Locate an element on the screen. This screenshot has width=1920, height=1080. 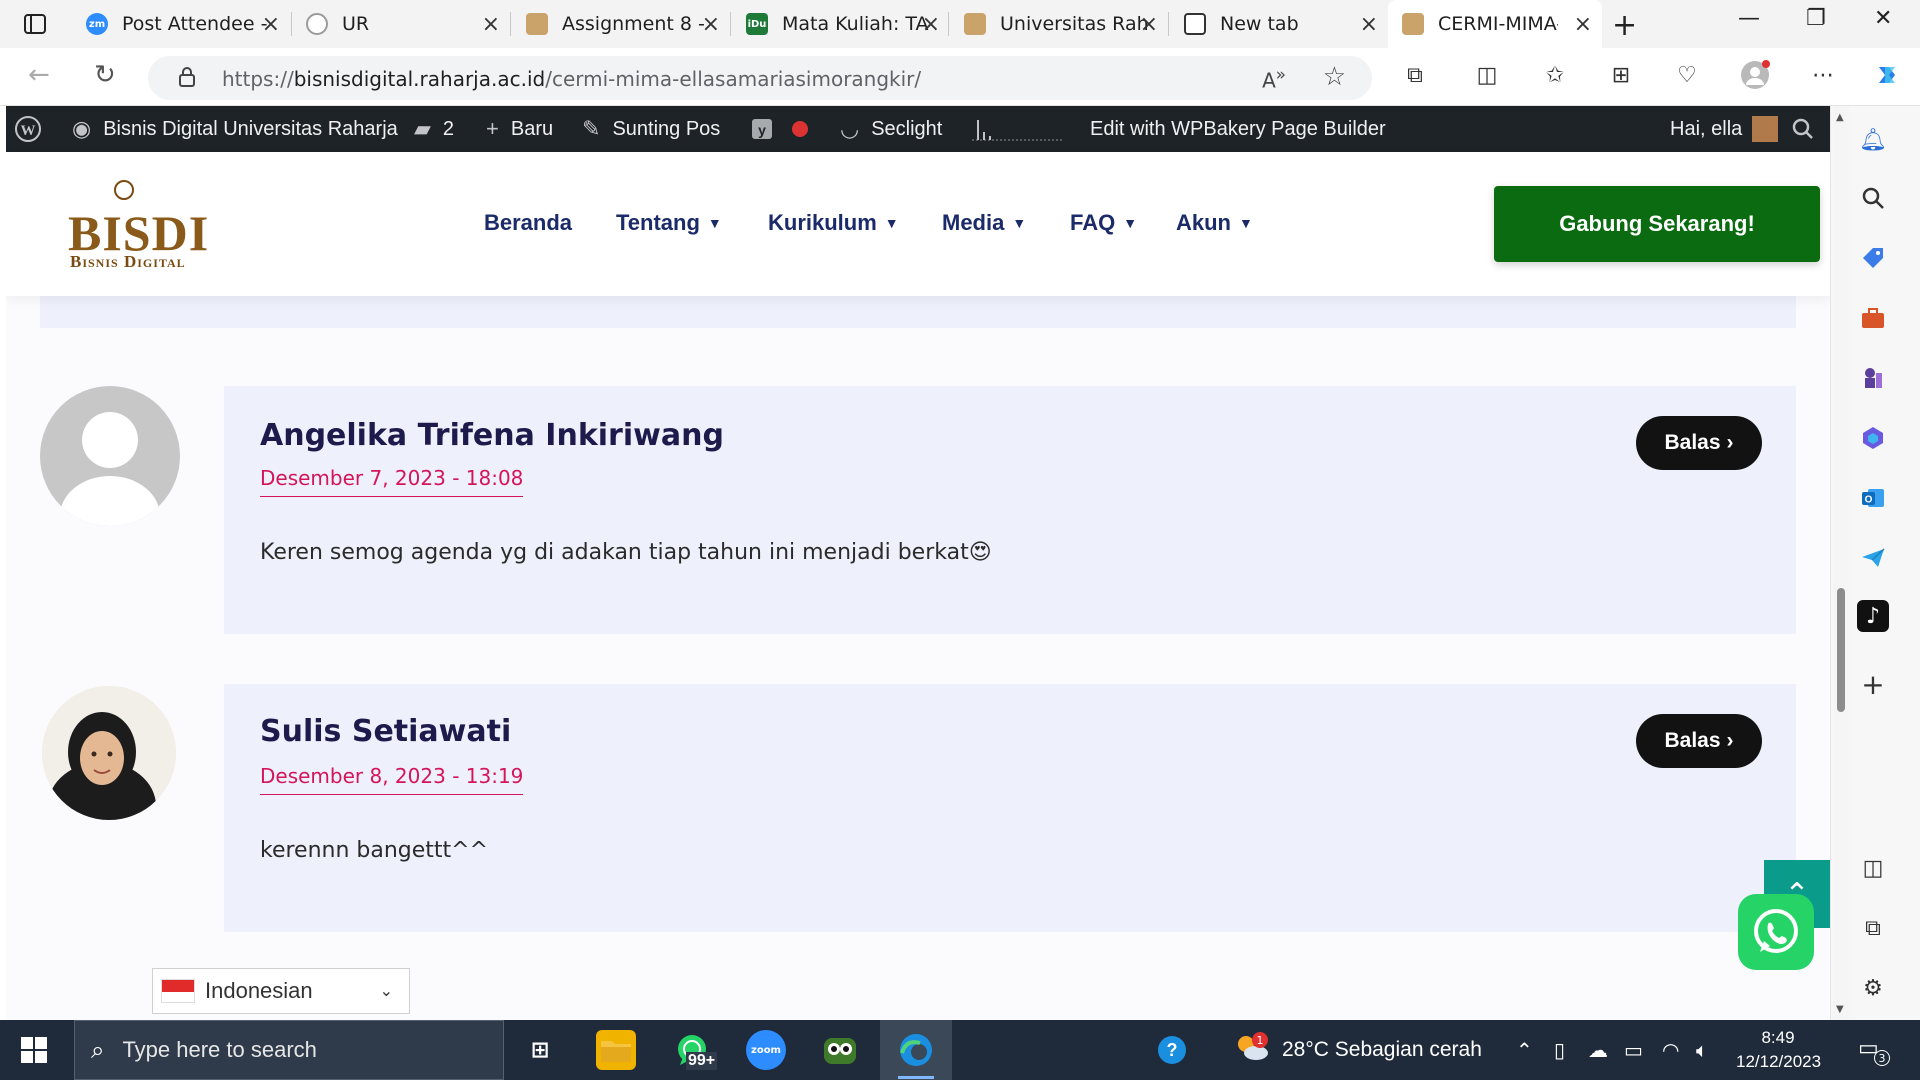
add-sidebar-app-icon: + is located at coordinates (1873, 684).